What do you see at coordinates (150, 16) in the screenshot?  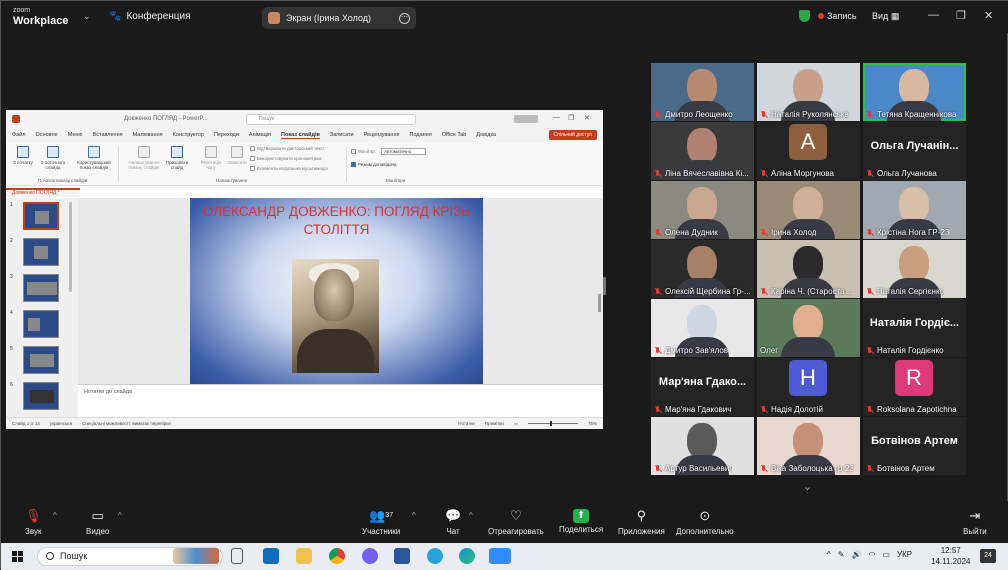 I see `meeting-info-button: 🐾 Конференция` at bounding box center [150, 16].